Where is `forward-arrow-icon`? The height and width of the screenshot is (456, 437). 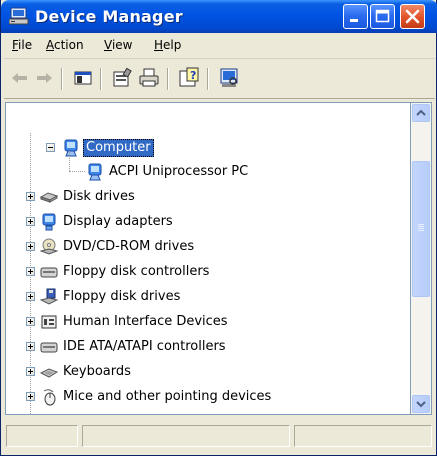
forward-arrow-icon is located at coordinates (44, 78).